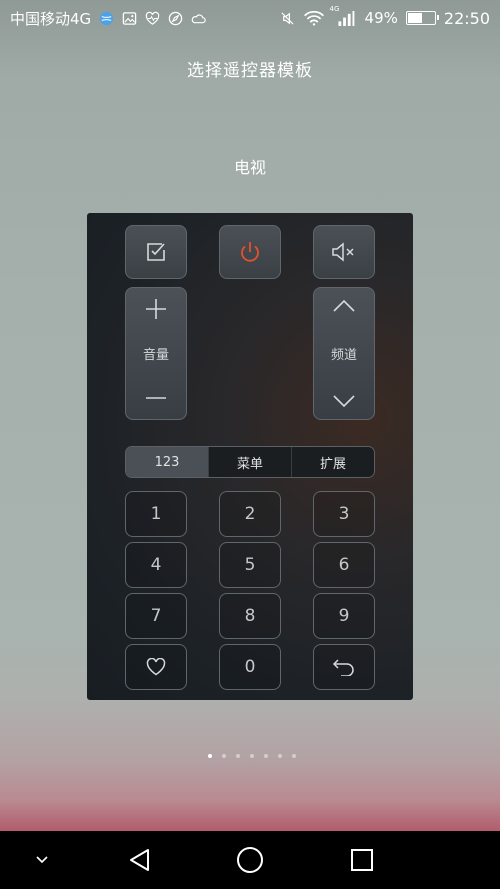 This screenshot has width=500, height=889. Describe the element at coordinates (249, 167) in the screenshot. I see `device-name: 电视` at that location.